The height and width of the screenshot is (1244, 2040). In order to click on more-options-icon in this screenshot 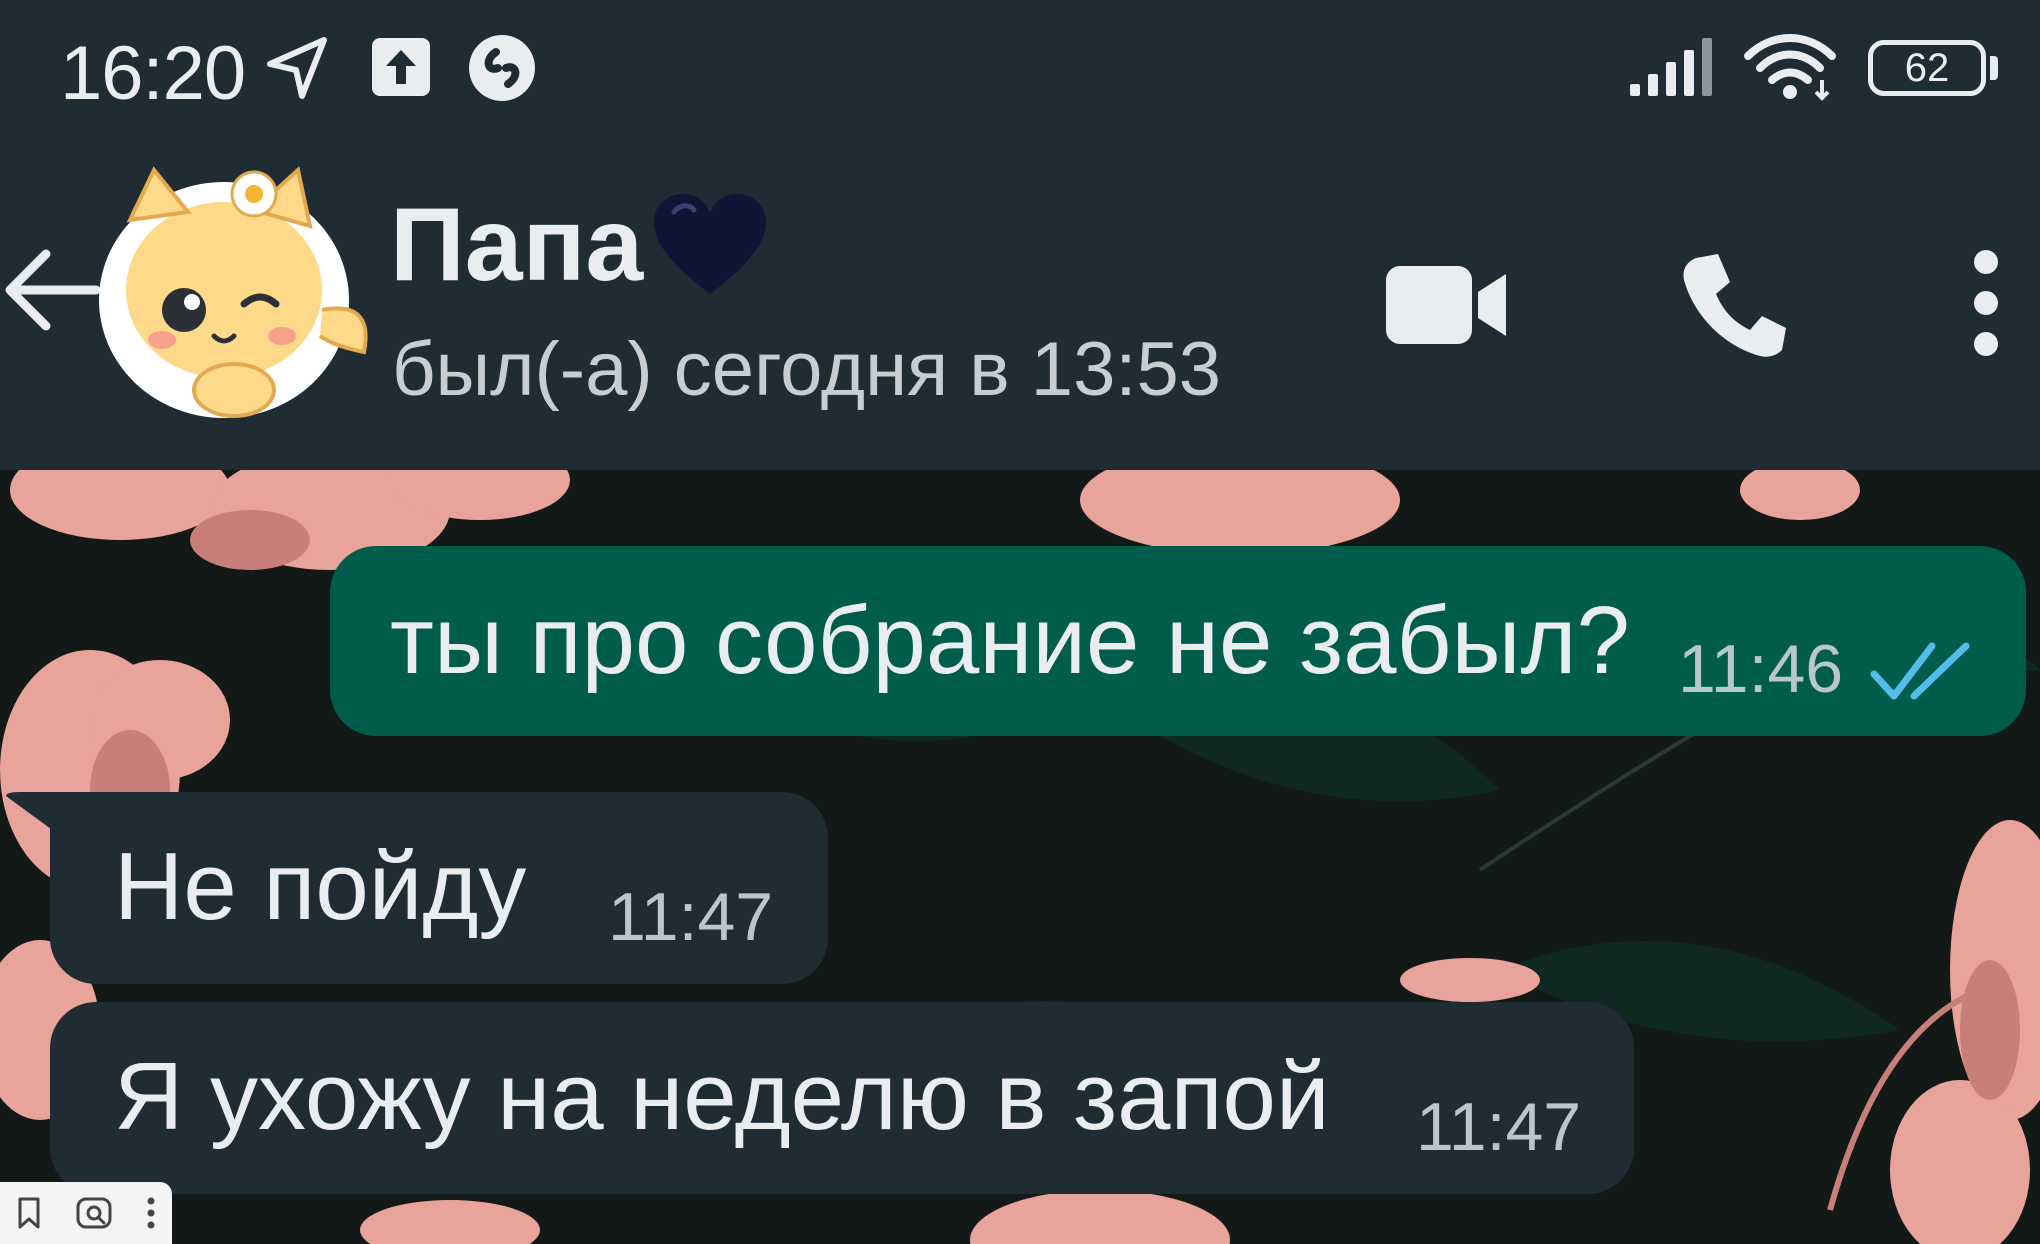, I will do `click(1986, 303)`.